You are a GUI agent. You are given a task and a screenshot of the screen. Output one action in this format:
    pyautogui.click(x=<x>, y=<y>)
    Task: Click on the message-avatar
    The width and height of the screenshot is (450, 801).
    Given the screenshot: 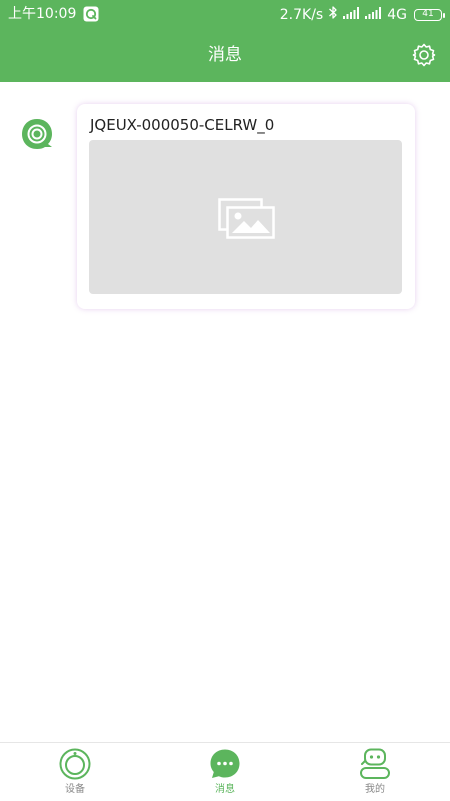 What is the action you would take?
    pyautogui.click(x=37, y=135)
    